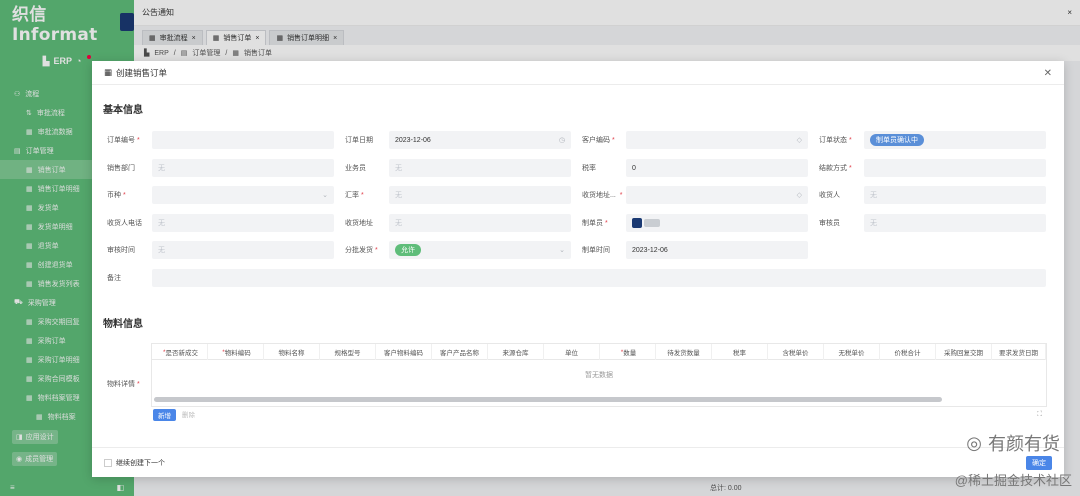 This screenshot has width=1080, height=496. I want to click on review-time-label: 审核时间, so click(121, 250).